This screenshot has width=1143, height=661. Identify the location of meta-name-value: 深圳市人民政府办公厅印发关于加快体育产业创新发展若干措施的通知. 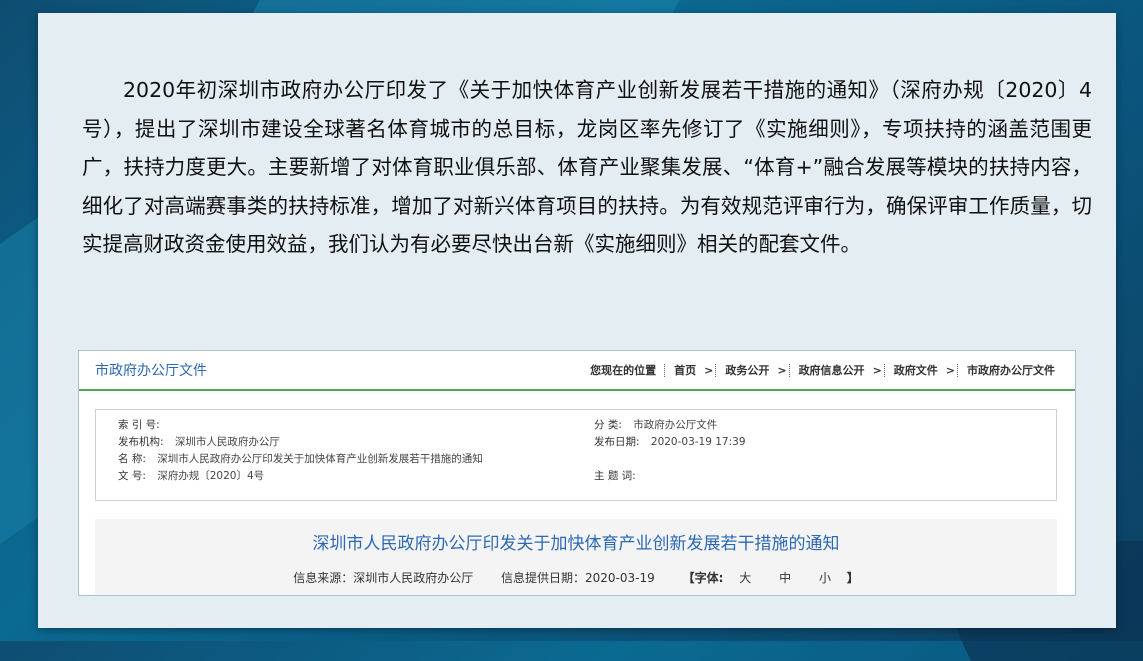
(320, 459).